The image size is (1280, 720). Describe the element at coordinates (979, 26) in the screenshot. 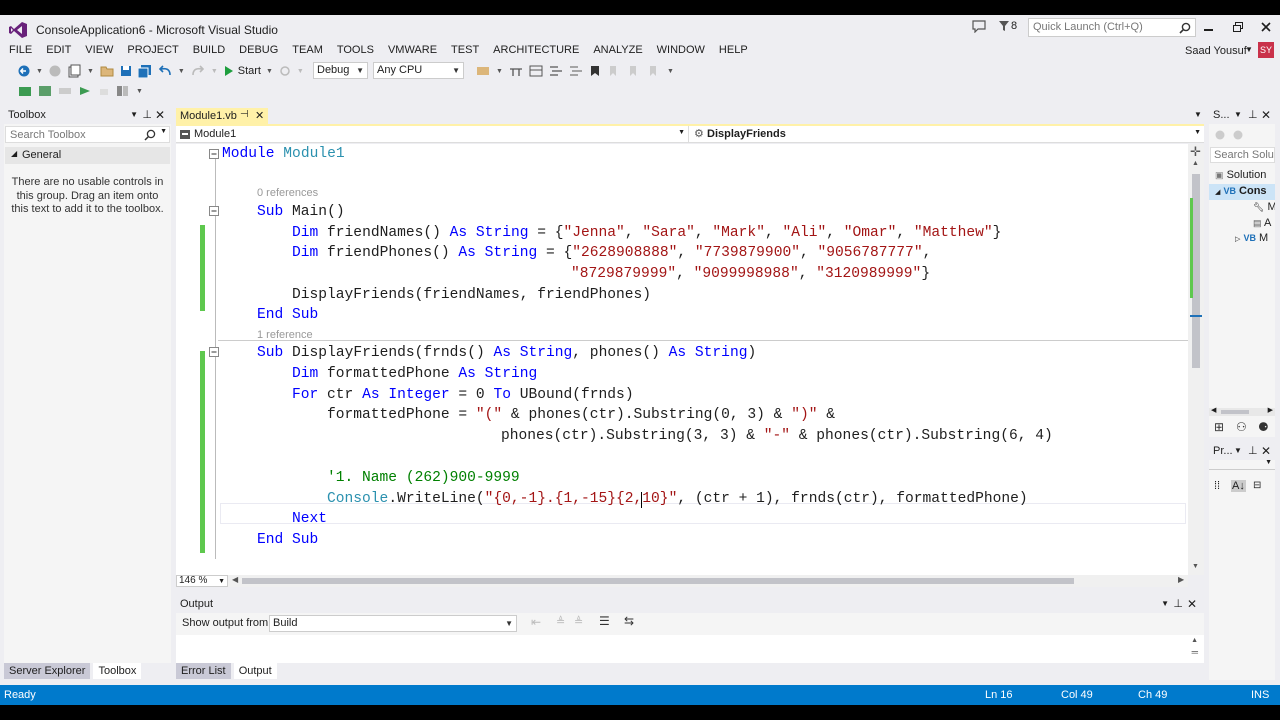

I see `notifications-icon` at that location.